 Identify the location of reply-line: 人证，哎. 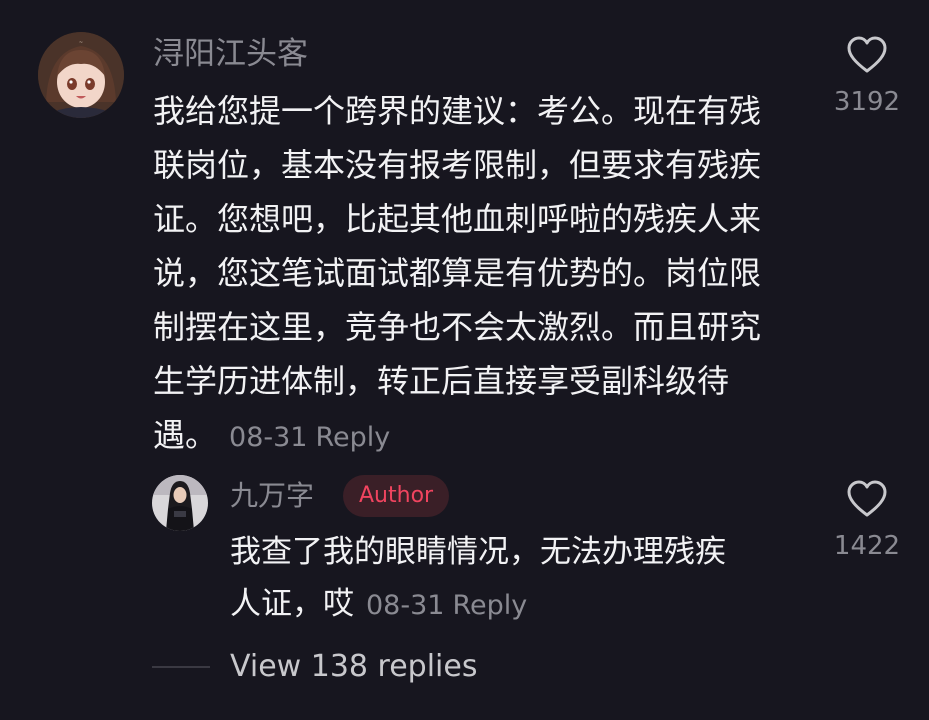
(292, 604).